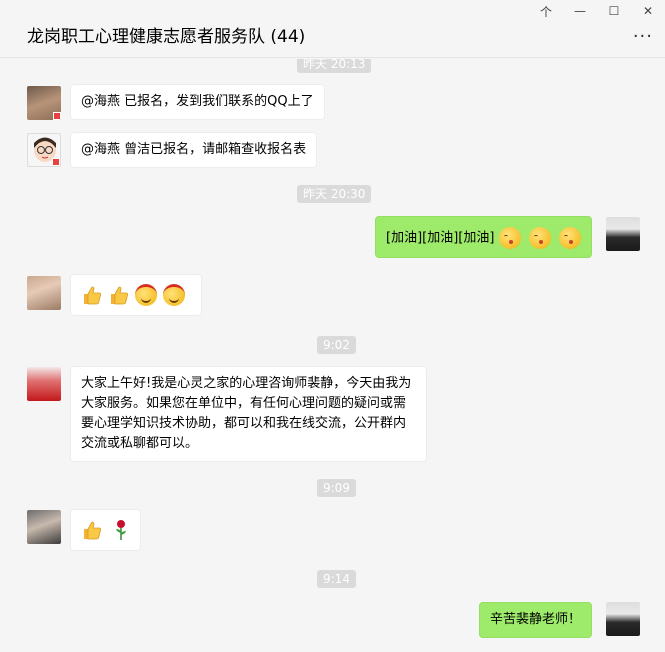 This screenshot has width=665, height=652. Describe the element at coordinates (643, 36) in the screenshot. I see `more-options-icon: ···` at that location.